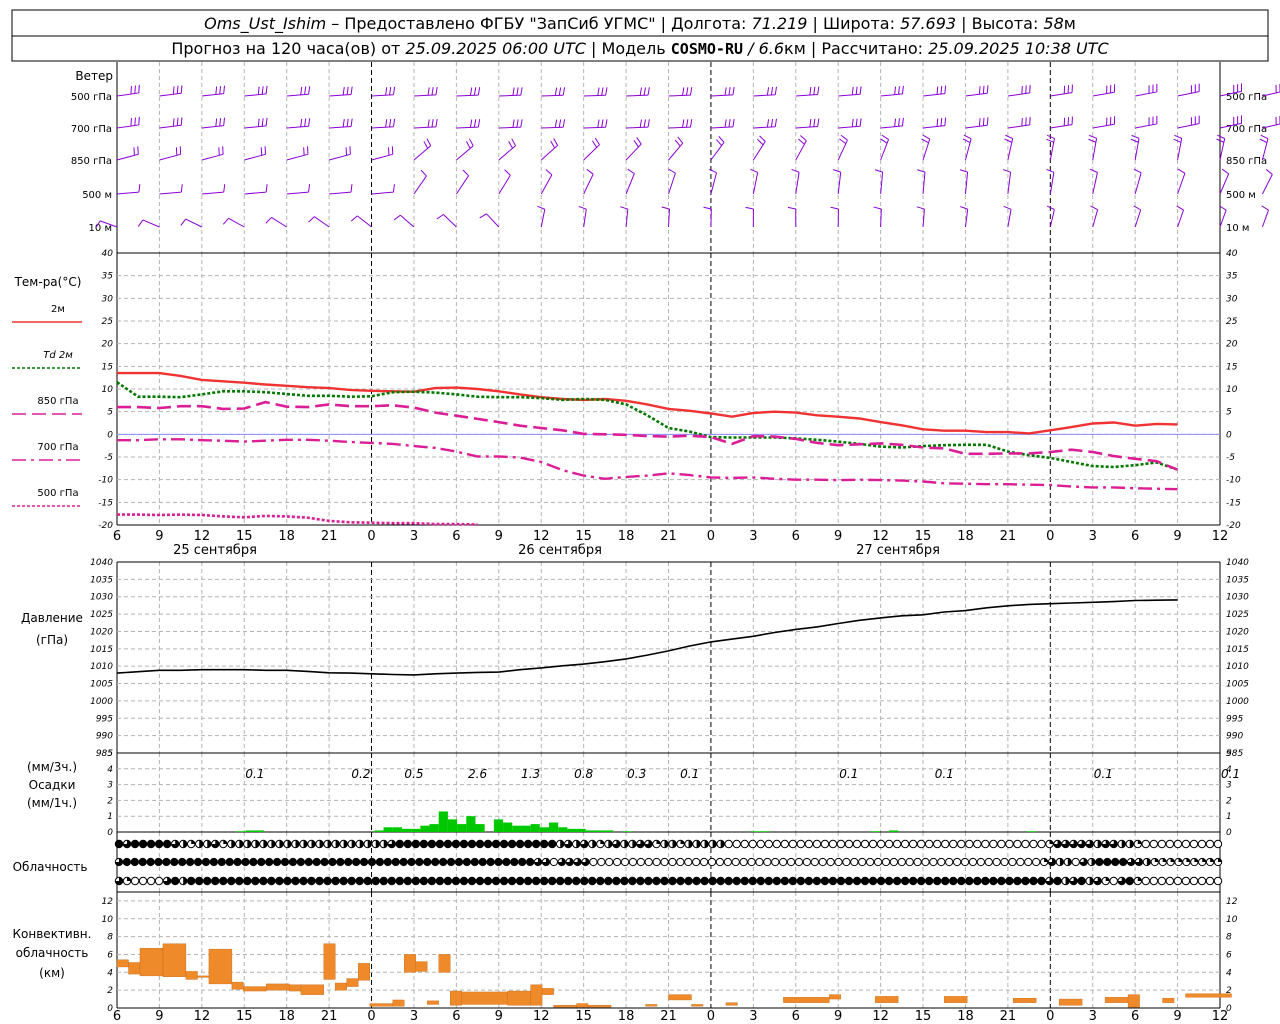 This screenshot has height=1024, width=1280. I want to click on temp-xtick: 0, so click(711, 536).